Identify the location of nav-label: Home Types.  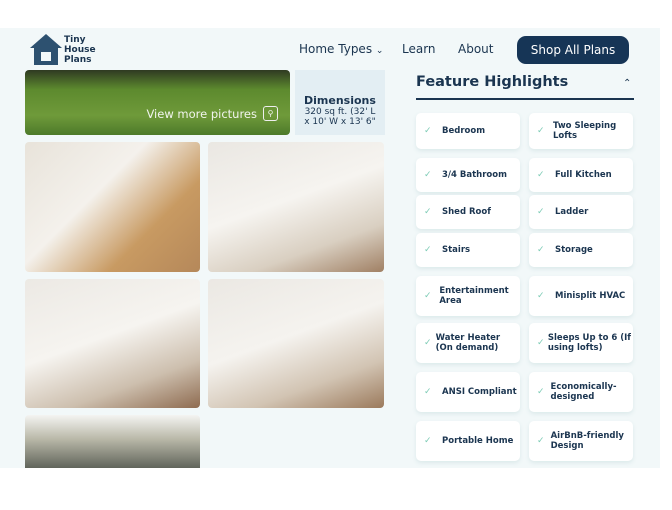
(336, 49).